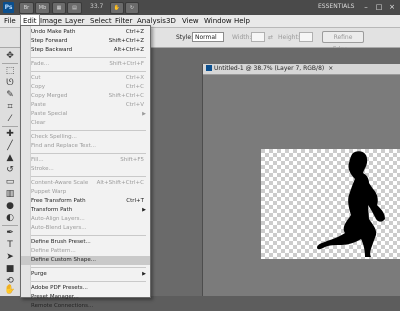 The width and height of the screenshot is (400, 311). What do you see at coordinates (366, 7) in the screenshot?
I see `minimize-button: –` at bounding box center [366, 7].